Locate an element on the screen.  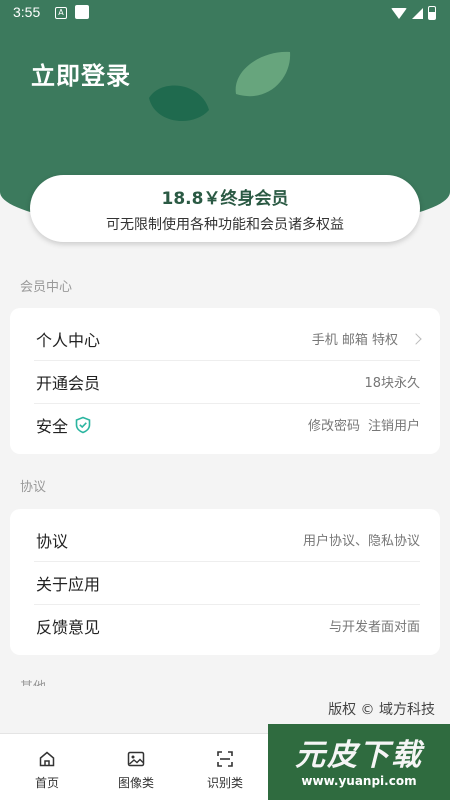
tab-image: 图像类 is located at coordinates (136, 767).